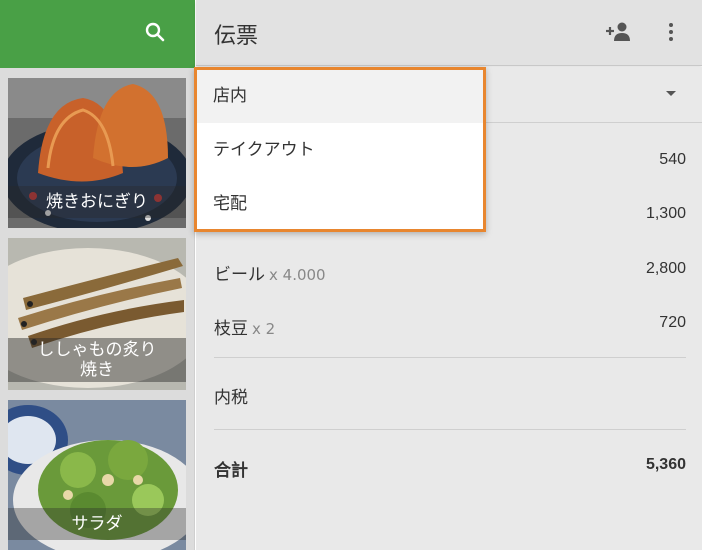 The image size is (702, 550). What do you see at coordinates (671, 93) in the screenshot?
I see `dropdown-caret-icon` at bounding box center [671, 93].